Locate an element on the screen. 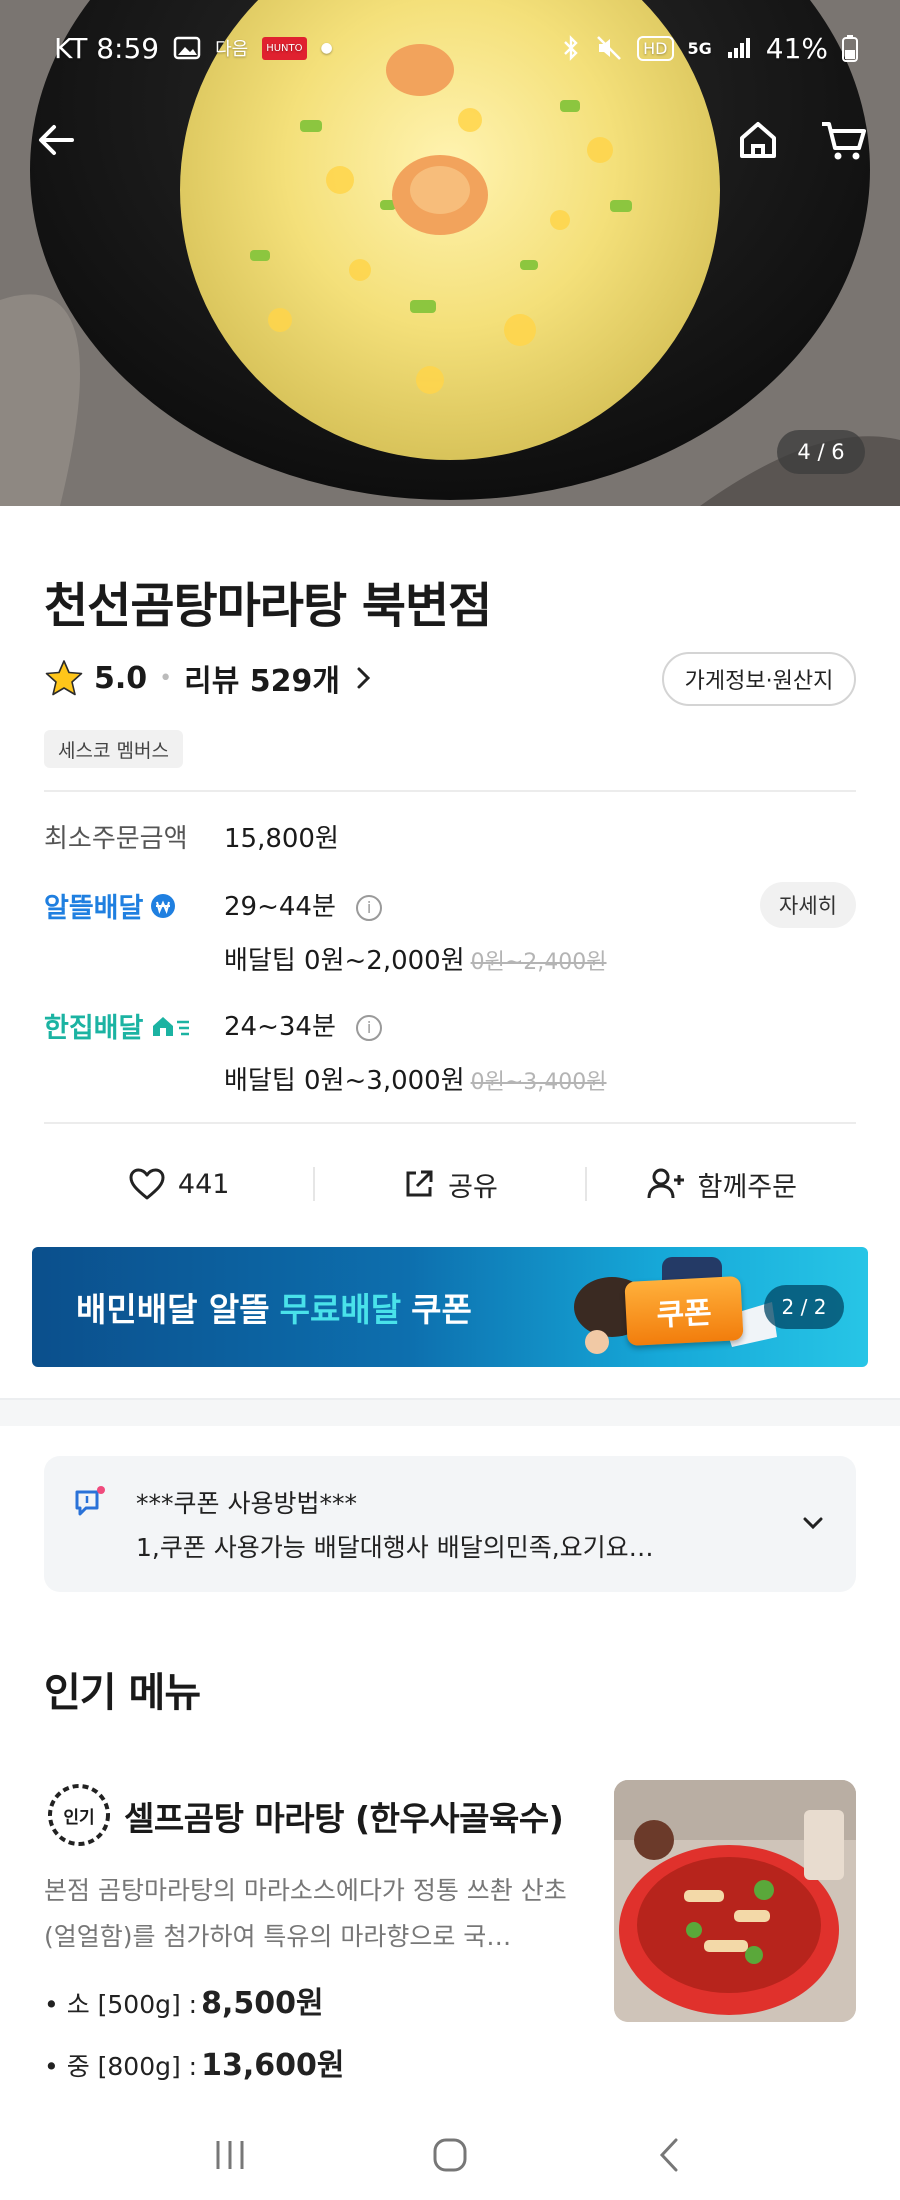  mute-icon is located at coordinates (609, 48).